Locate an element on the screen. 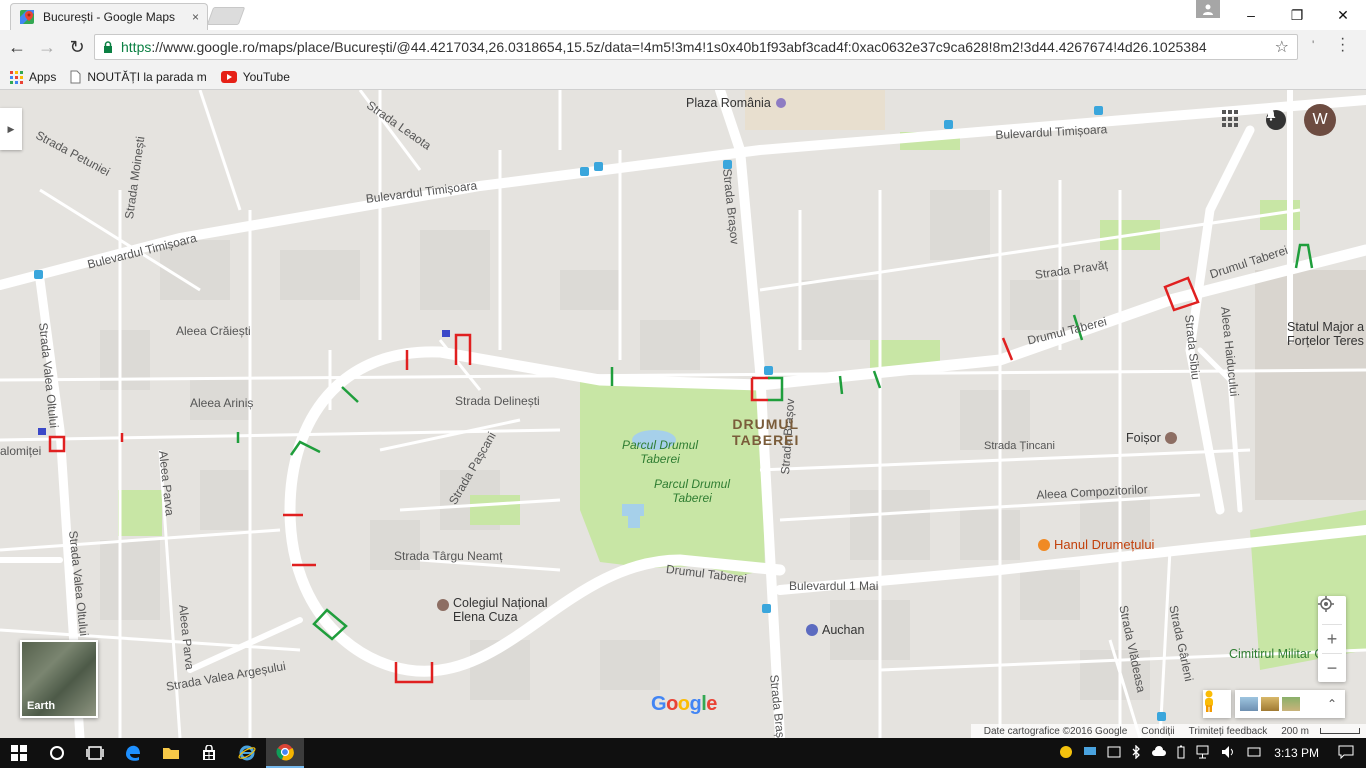  zoom-out-button: − is located at coordinates (1332, 668).